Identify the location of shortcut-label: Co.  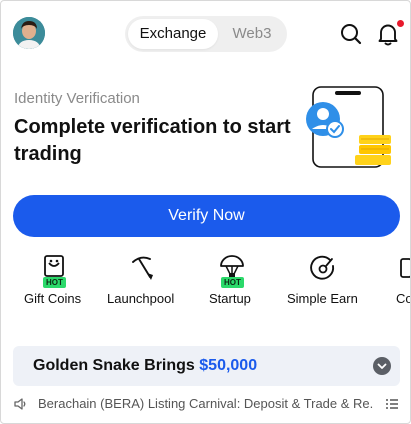
(403, 298).